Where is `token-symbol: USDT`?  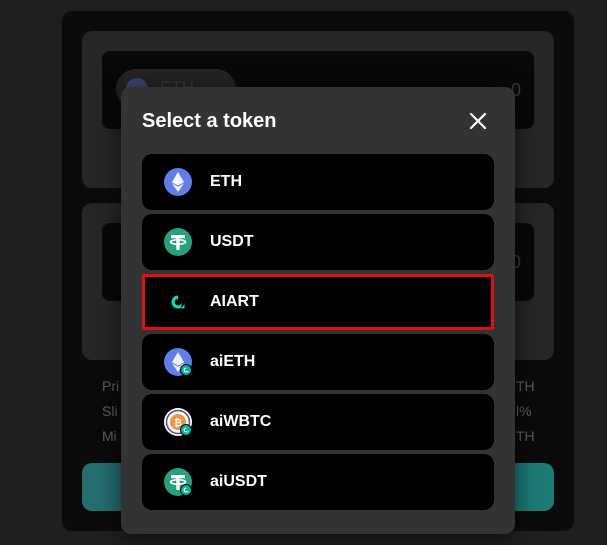 token-symbol: USDT is located at coordinates (232, 241).